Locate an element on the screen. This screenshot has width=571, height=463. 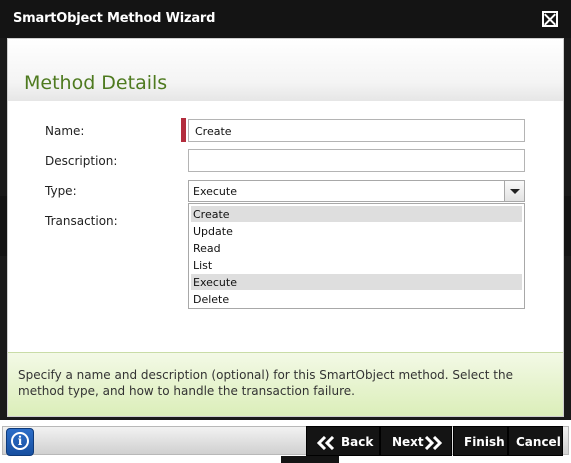
finish-button-label: Finish is located at coordinates (484, 442).